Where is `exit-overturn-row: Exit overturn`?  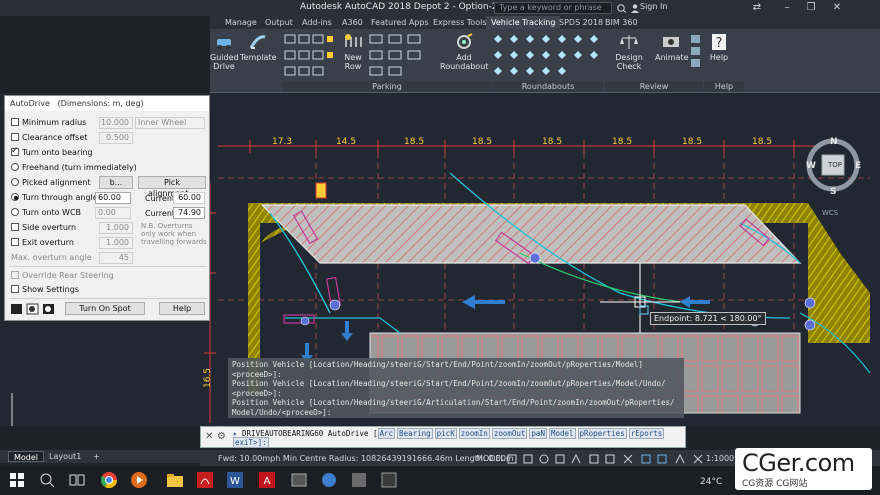
exit-overturn-row: Exit overturn is located at coordinates (42, 243).